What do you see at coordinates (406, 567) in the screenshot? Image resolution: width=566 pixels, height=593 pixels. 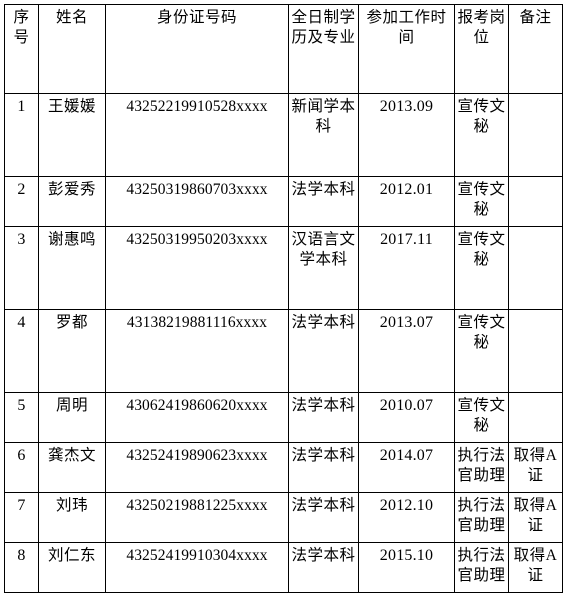 I see `cell-work-start-date: 2015.10` at bounding box center [406, 567].